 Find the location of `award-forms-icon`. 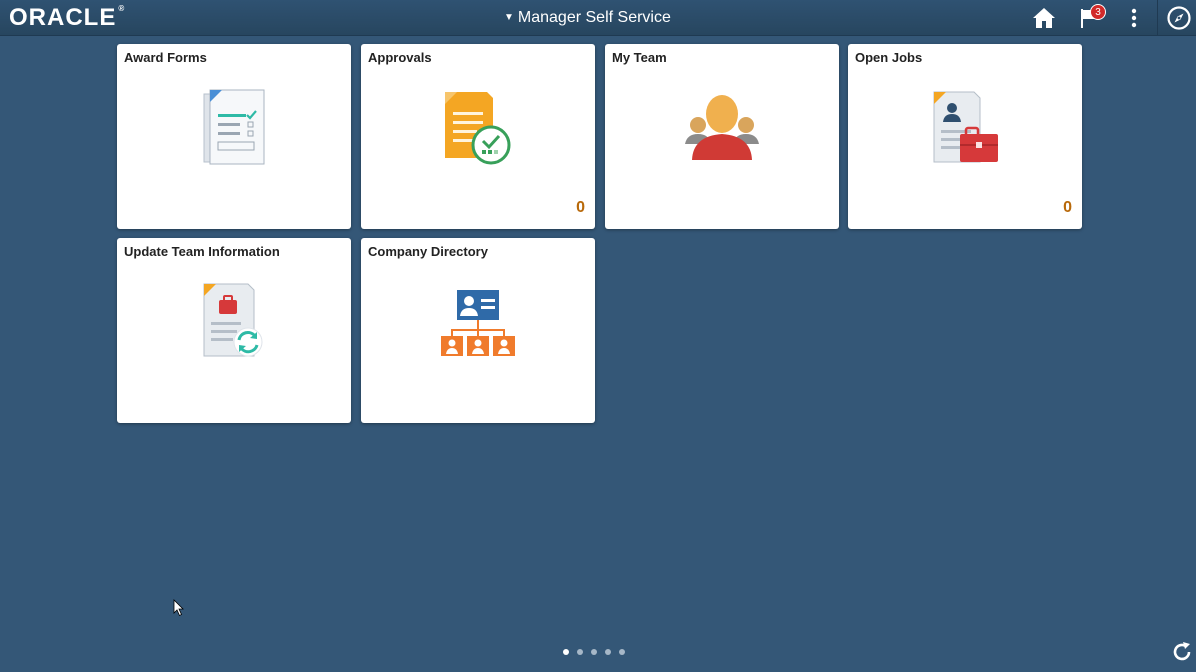

award-forms-icon is located at coordinates (235, 130).